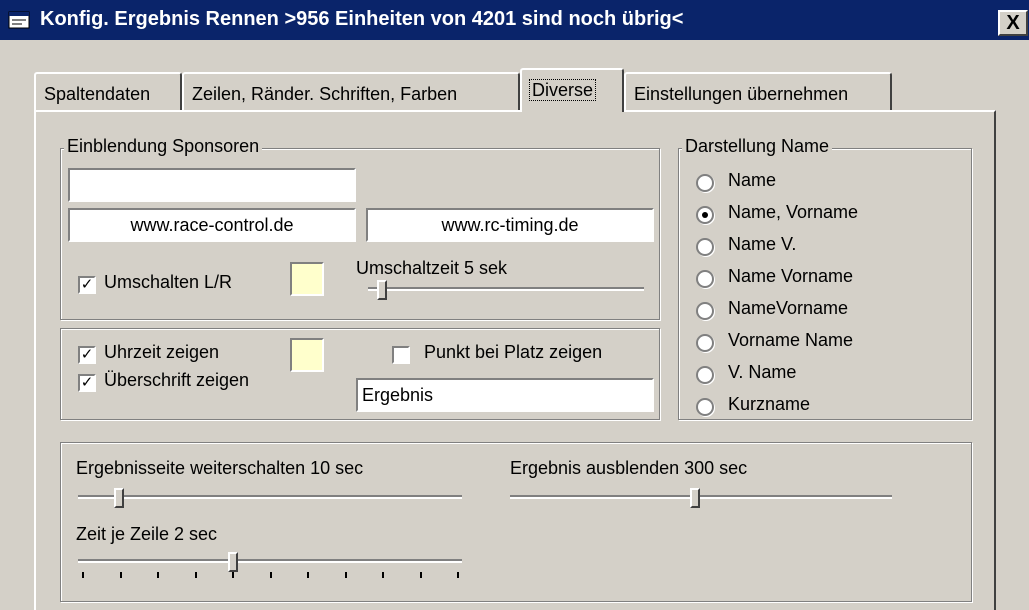 Image resolution: width=1029 pixels, height=610 pixels. What do you see at coordinates (705, 247) in the screenshot?
I see `radio-name-v` at bounding box center [705, 247].